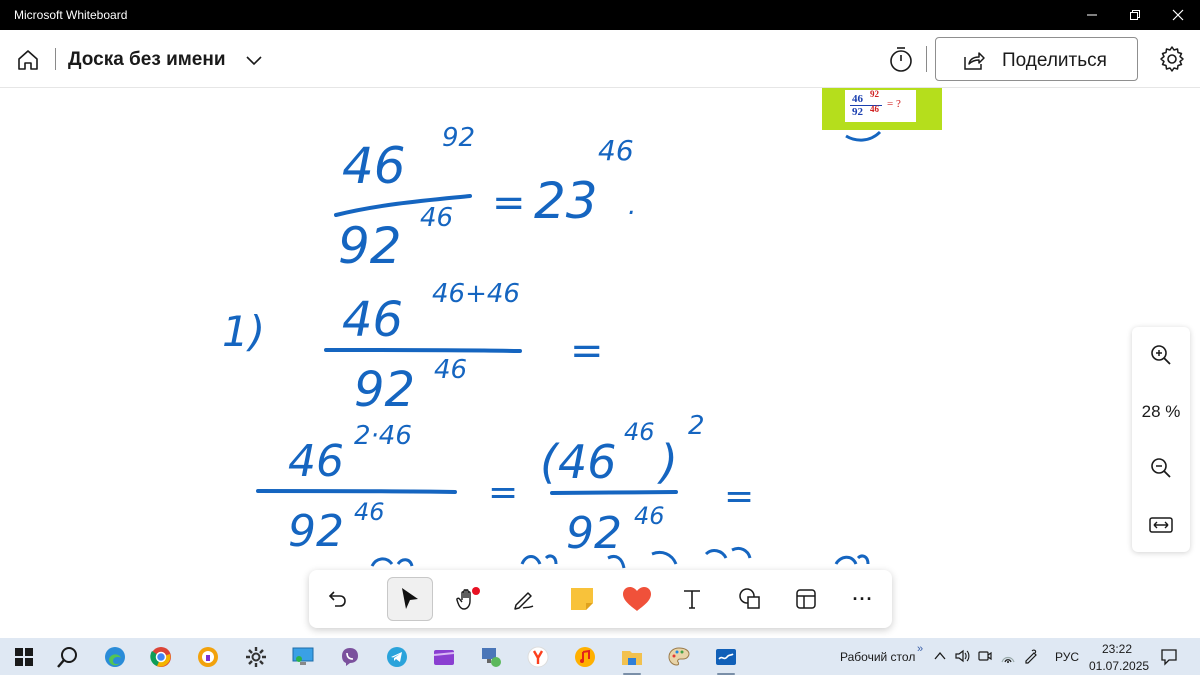 The image size is (1200, 684). What do you see at coordinates (566, 201) in the screenshot?
I see `ink-rhs-1: 23` at bounding box center [566, 201].